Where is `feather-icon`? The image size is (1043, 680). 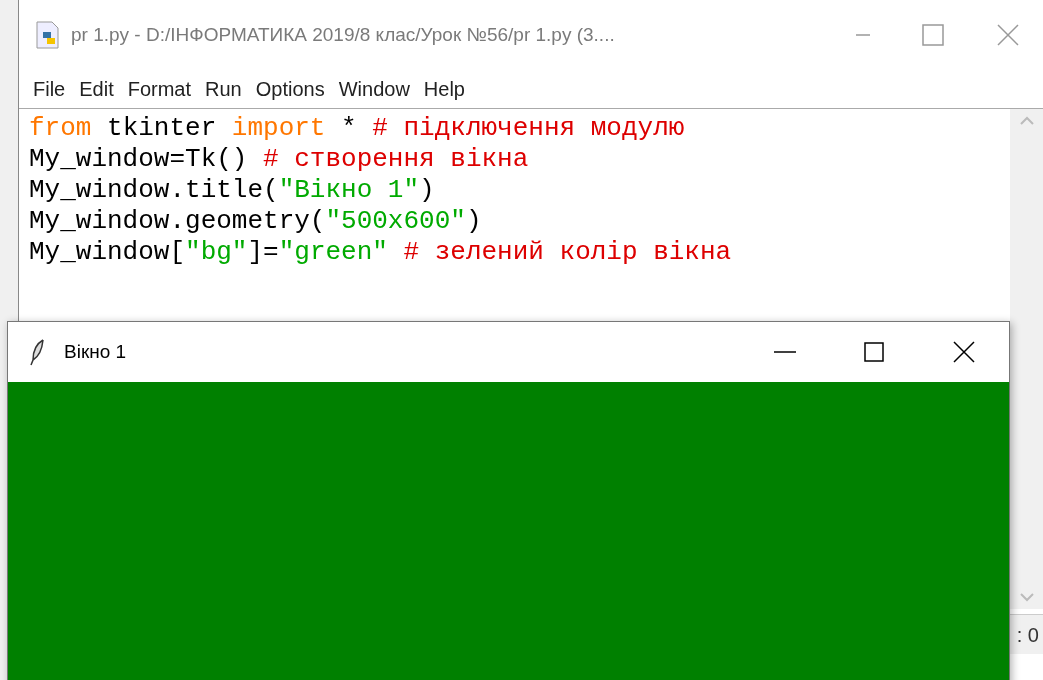 feather-icon is located at coordinates (38, 352).